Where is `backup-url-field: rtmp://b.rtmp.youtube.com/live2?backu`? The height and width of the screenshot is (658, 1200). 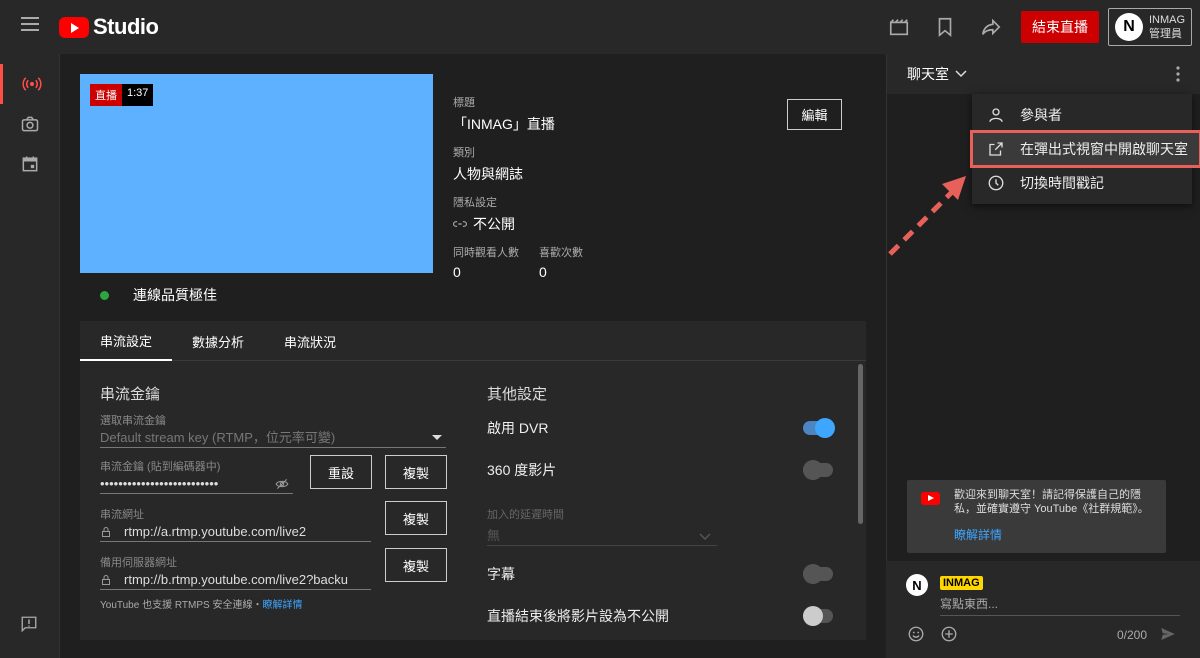 backup-url-field: rtmp://b.rtmp.youtube.com/live2?backu is located at coordinates (235, 580).